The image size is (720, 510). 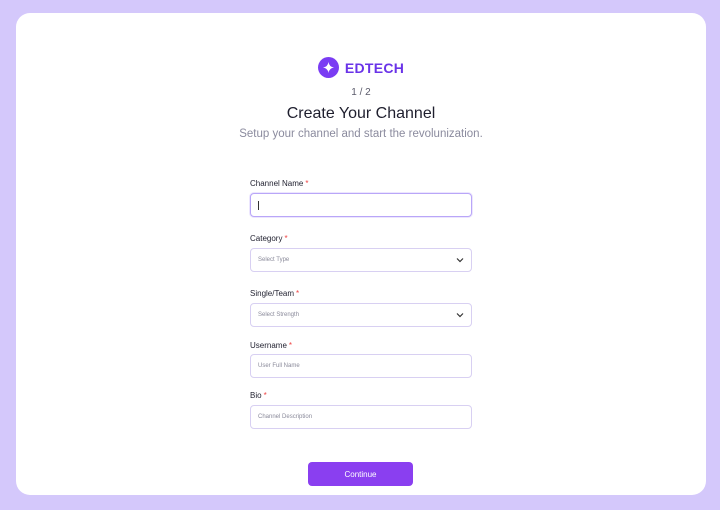 What do you see at coordinates (279, 315) in the screenshot?
I see `single-team-placeholder: Select Strength` at bounding box center [279, 315].